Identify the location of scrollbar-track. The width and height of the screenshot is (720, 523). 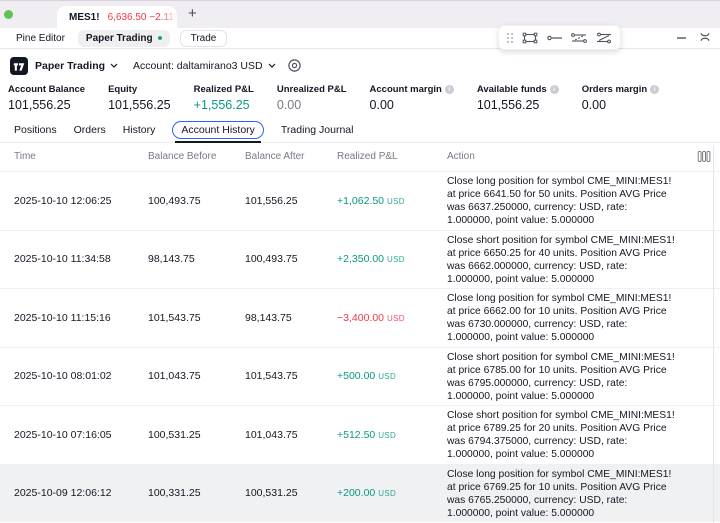
(713, 334).